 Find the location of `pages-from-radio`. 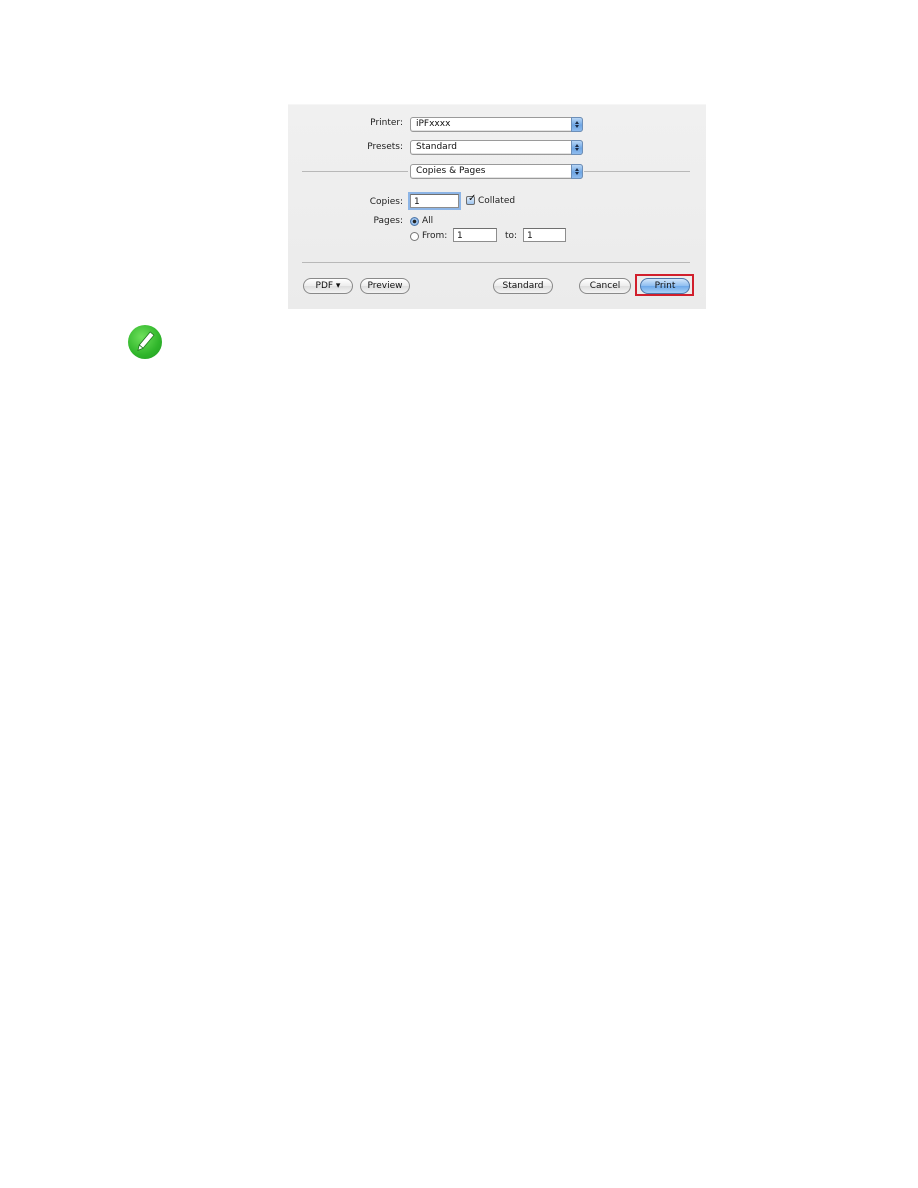

pages-from-radio is located at coordinates (414, 236).